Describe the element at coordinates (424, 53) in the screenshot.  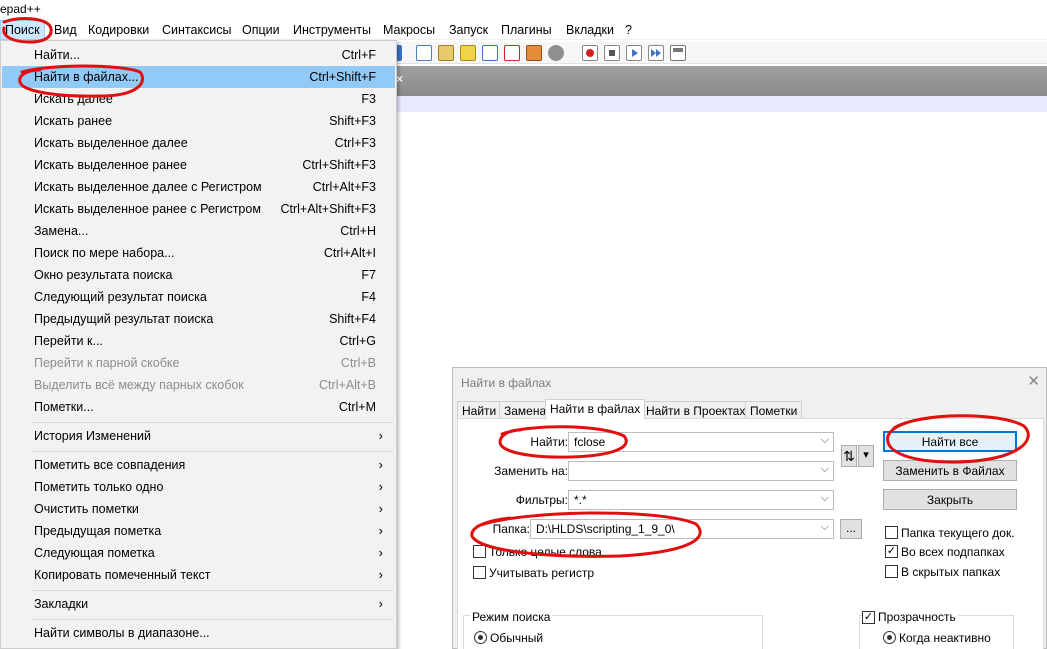
I see `indent-guide-icon` at that location.